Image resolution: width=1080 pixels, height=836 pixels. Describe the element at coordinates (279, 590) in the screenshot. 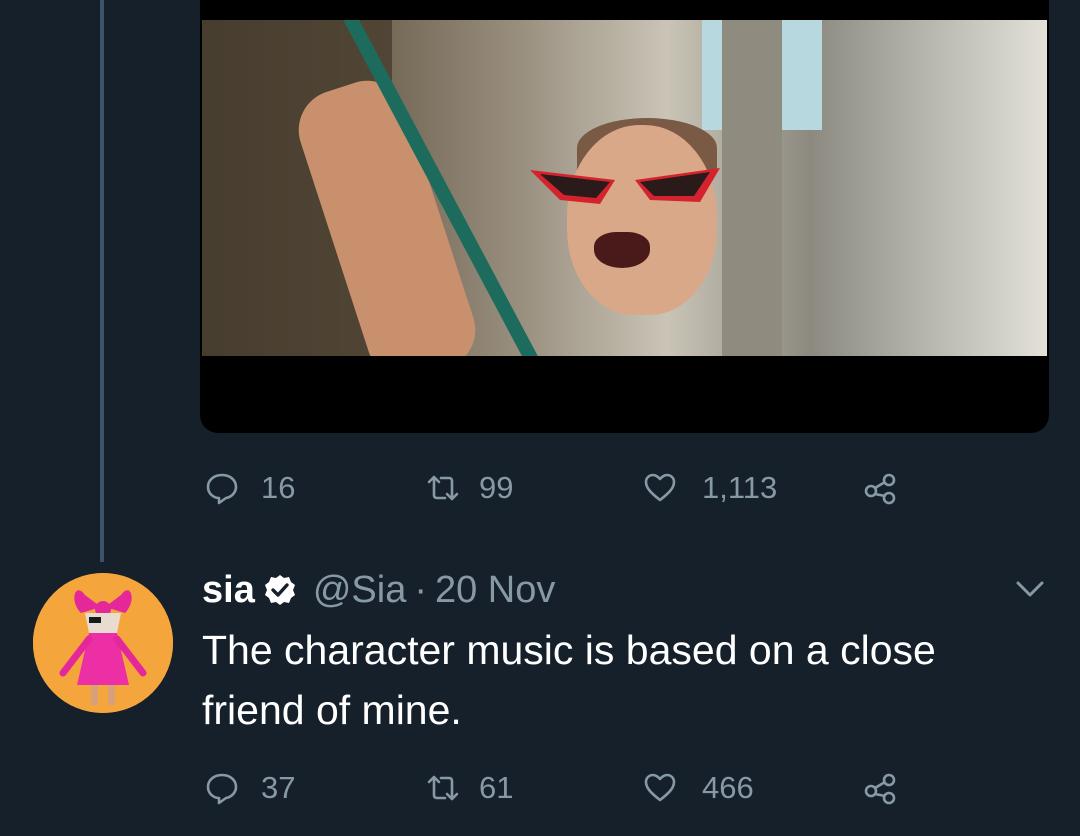

I see `verified-badge-icon` at that location.